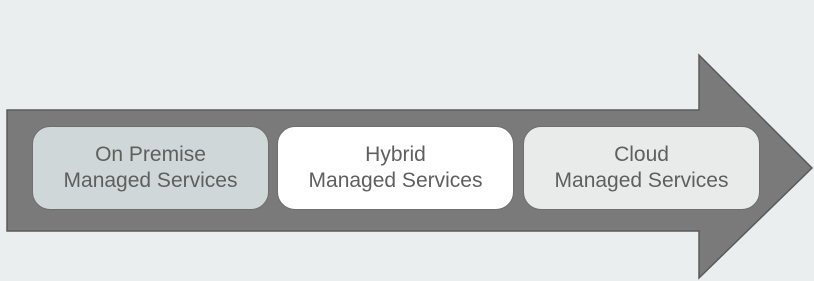  What do you see at coordinates (641, 180) in the screenshot?
I see `stage-cloud-line2: Managed Services` at bounding box center [641, 180].